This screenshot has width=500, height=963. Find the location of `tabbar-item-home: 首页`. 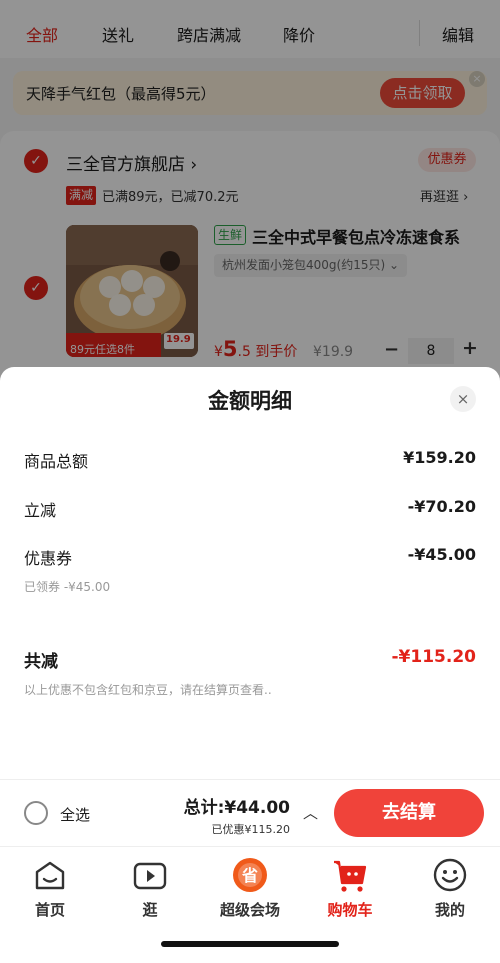

tabbar-item-home: 首页 is located at coordinates (50, 886).